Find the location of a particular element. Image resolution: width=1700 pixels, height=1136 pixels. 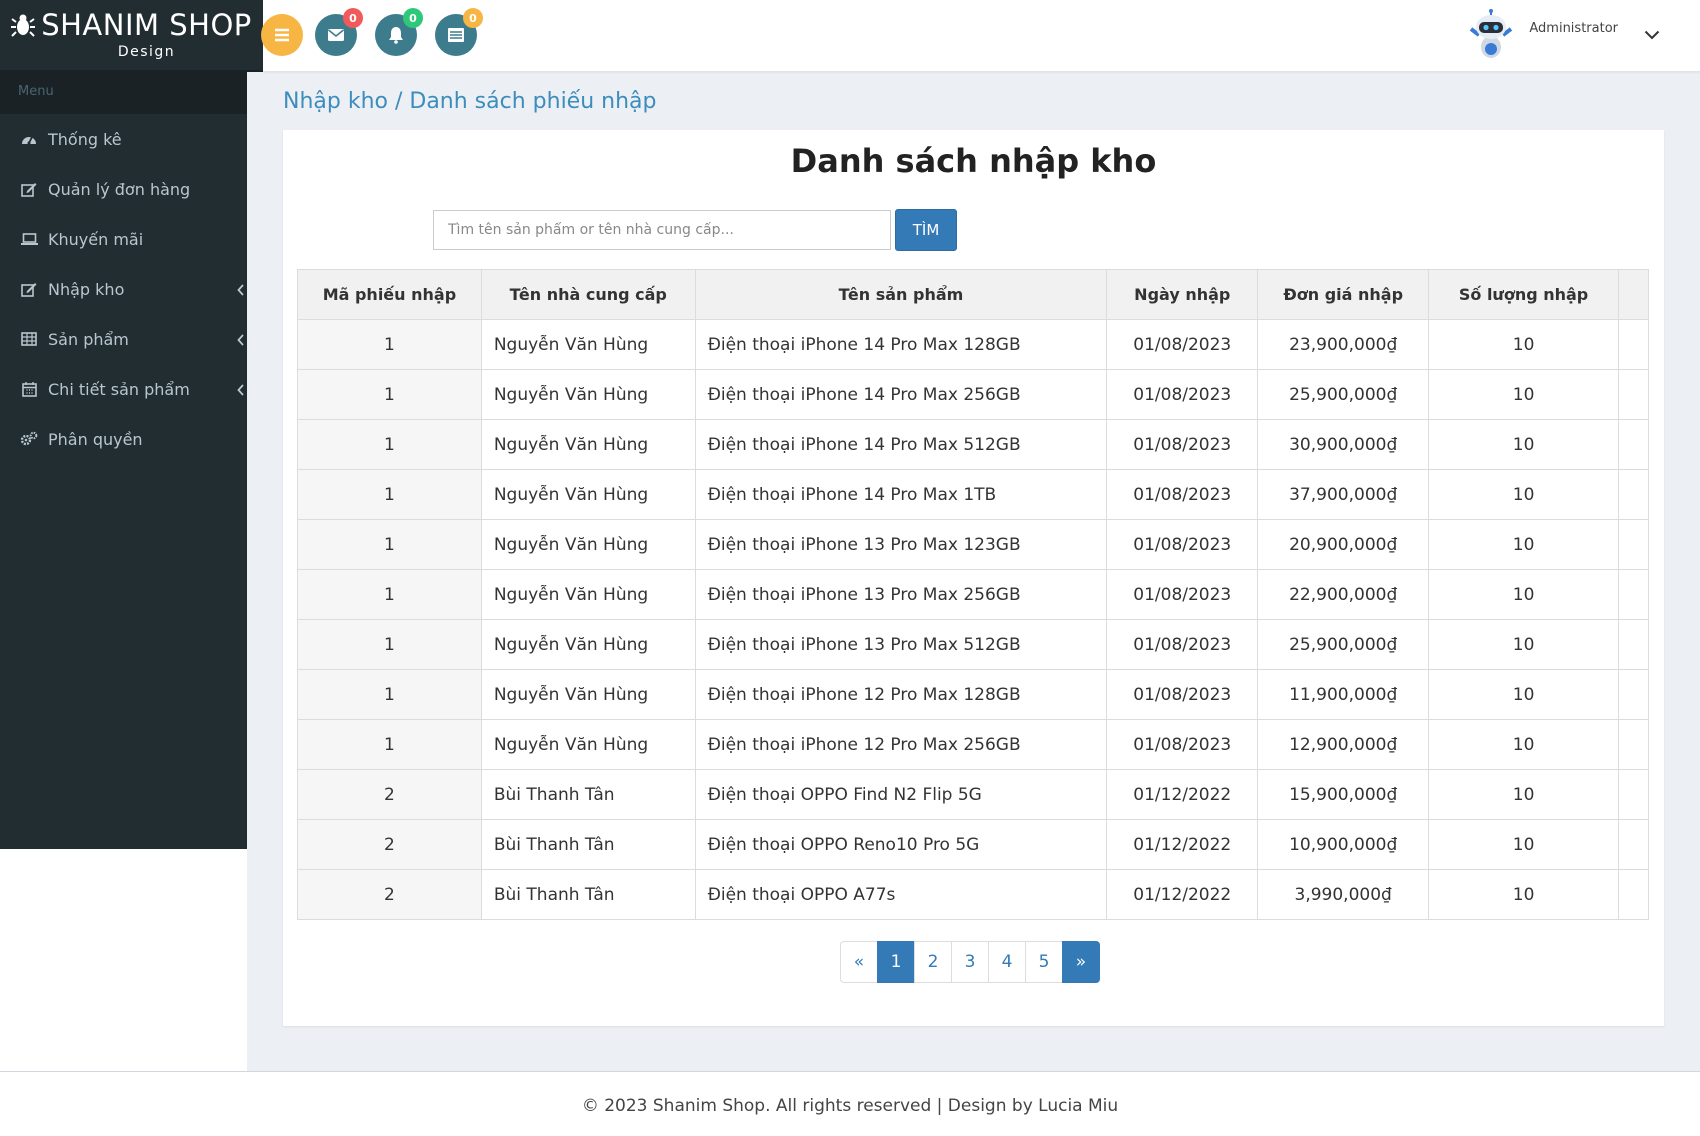

cell-product: Điện thoại iPhone 14 Pro Max 1TB is located at coordinates (901, 494).